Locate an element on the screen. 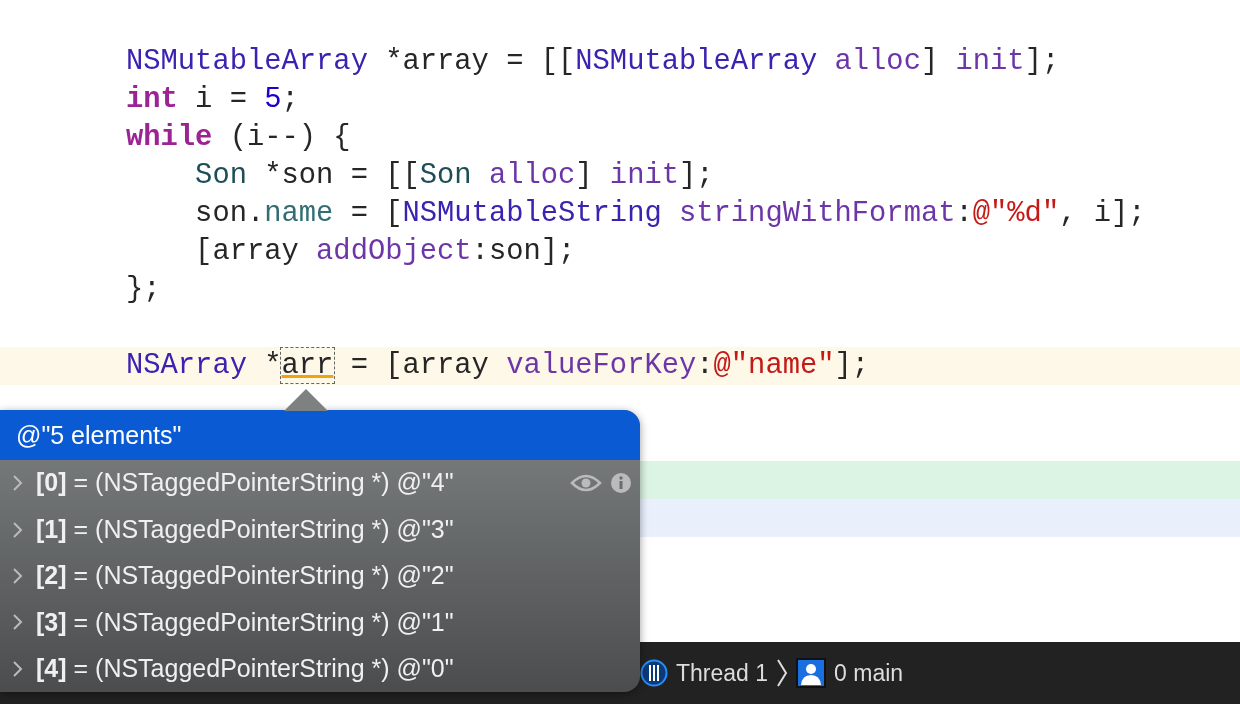  code-line: }; is located at coordinates (143, 289).